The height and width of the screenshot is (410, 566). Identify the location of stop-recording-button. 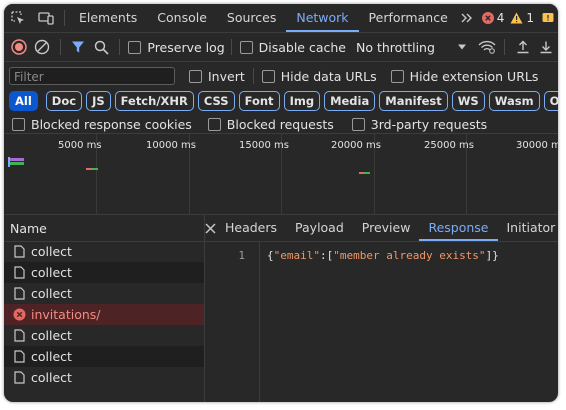
(18, 47).